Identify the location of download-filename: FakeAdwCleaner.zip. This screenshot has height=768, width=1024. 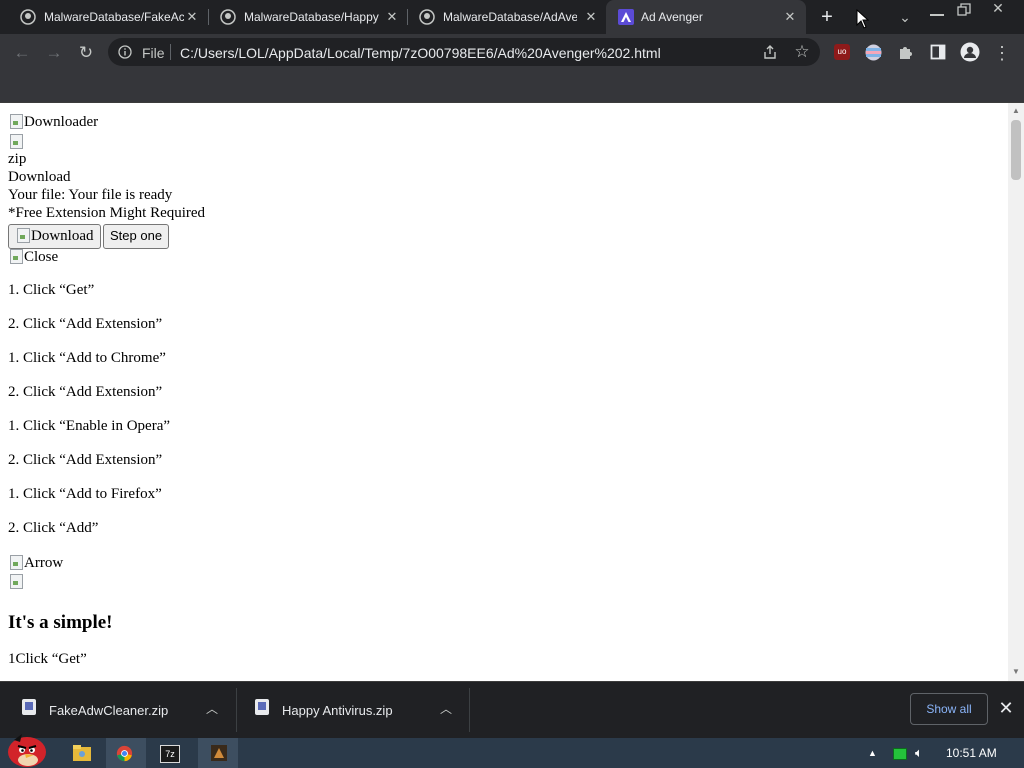
(109, 710).